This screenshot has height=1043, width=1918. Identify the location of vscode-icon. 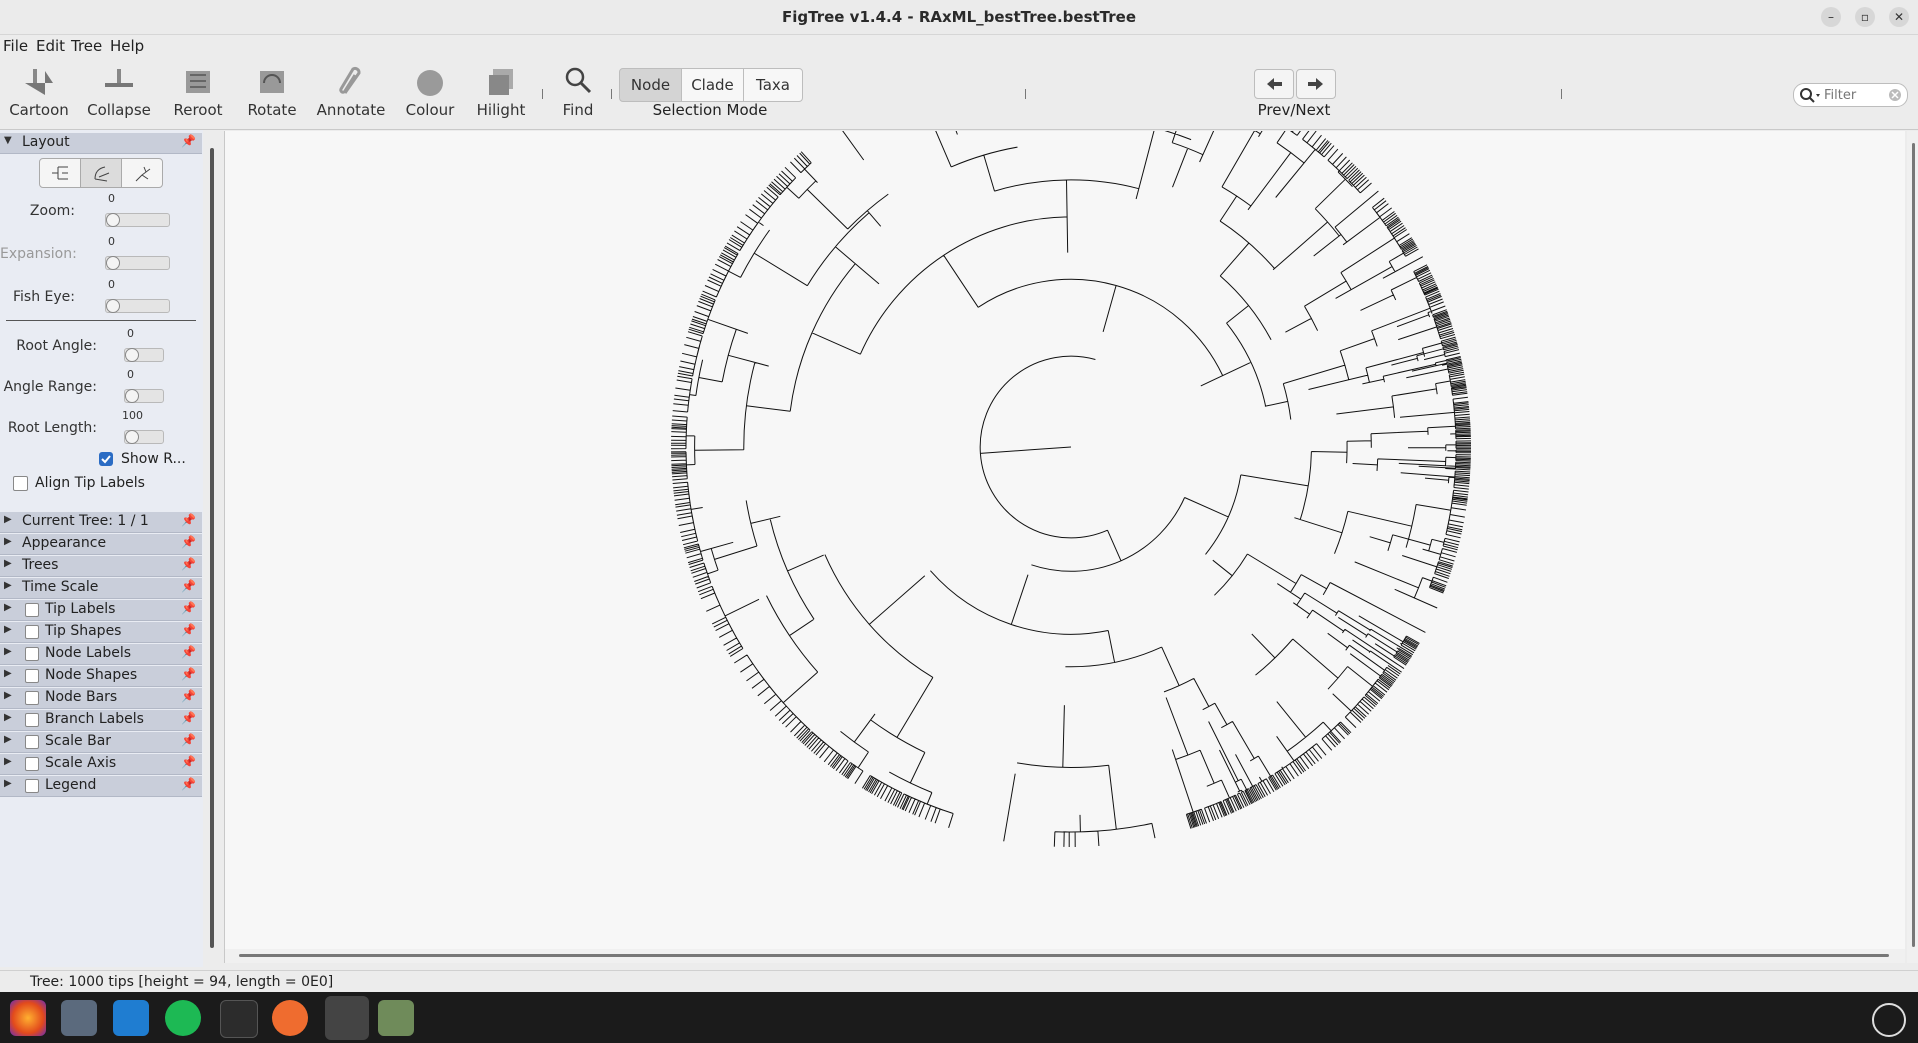
(131, 1018).